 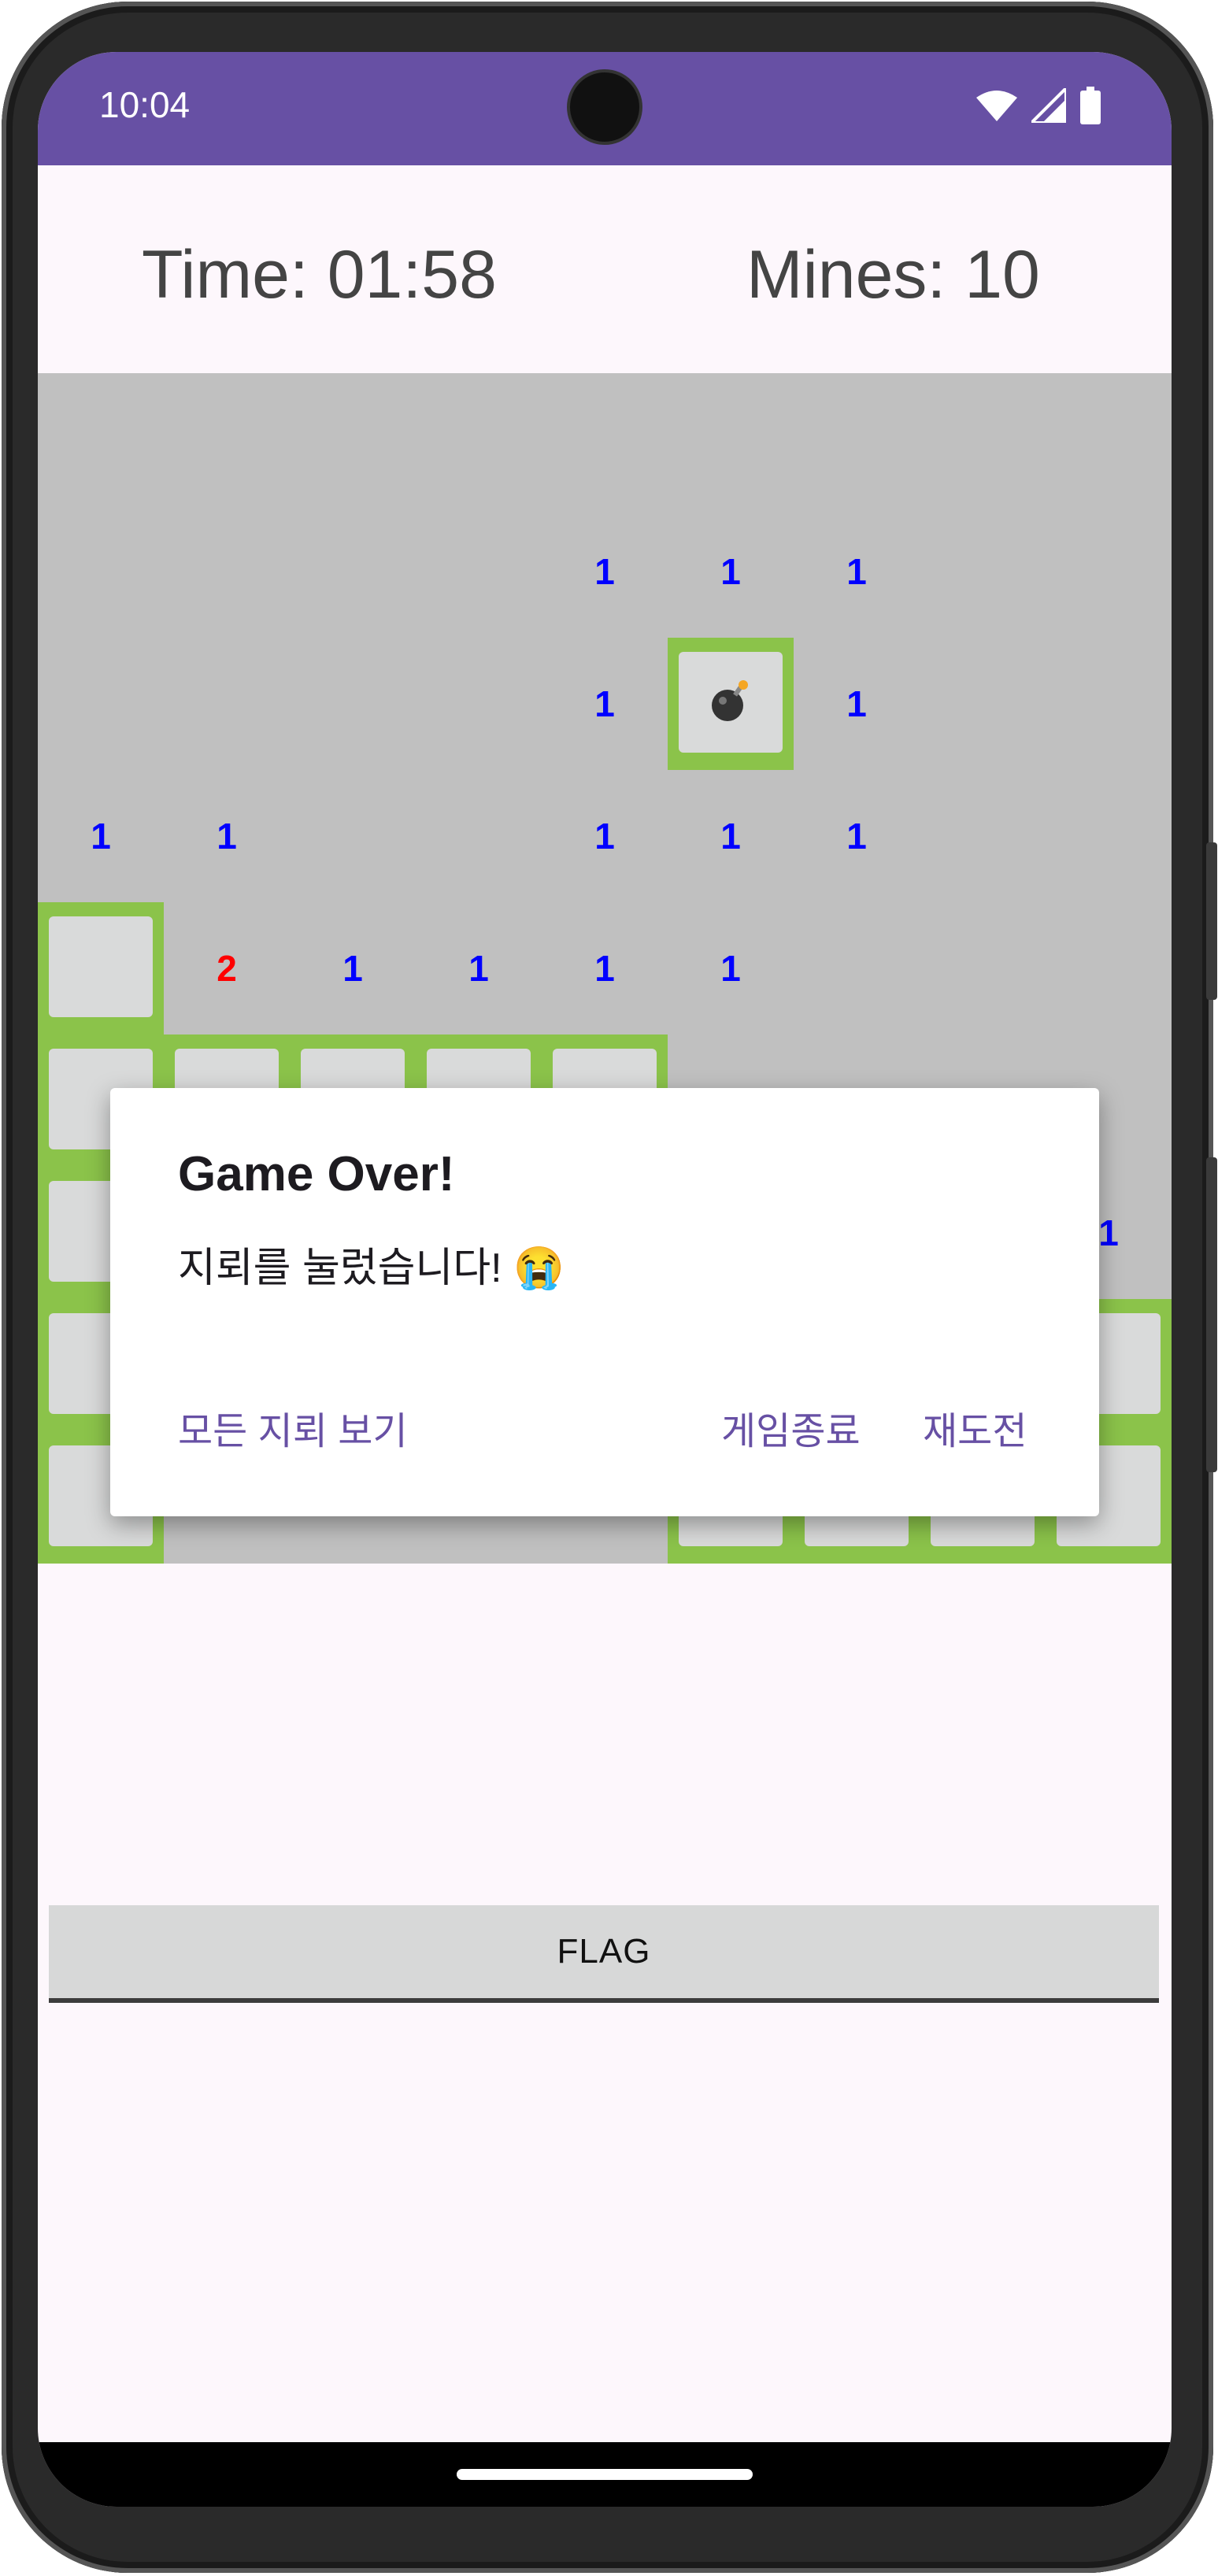 What do you see at coordinates (1211, 921) in the screenshot?
I see `power-button` at bounding box center [1211, 921].